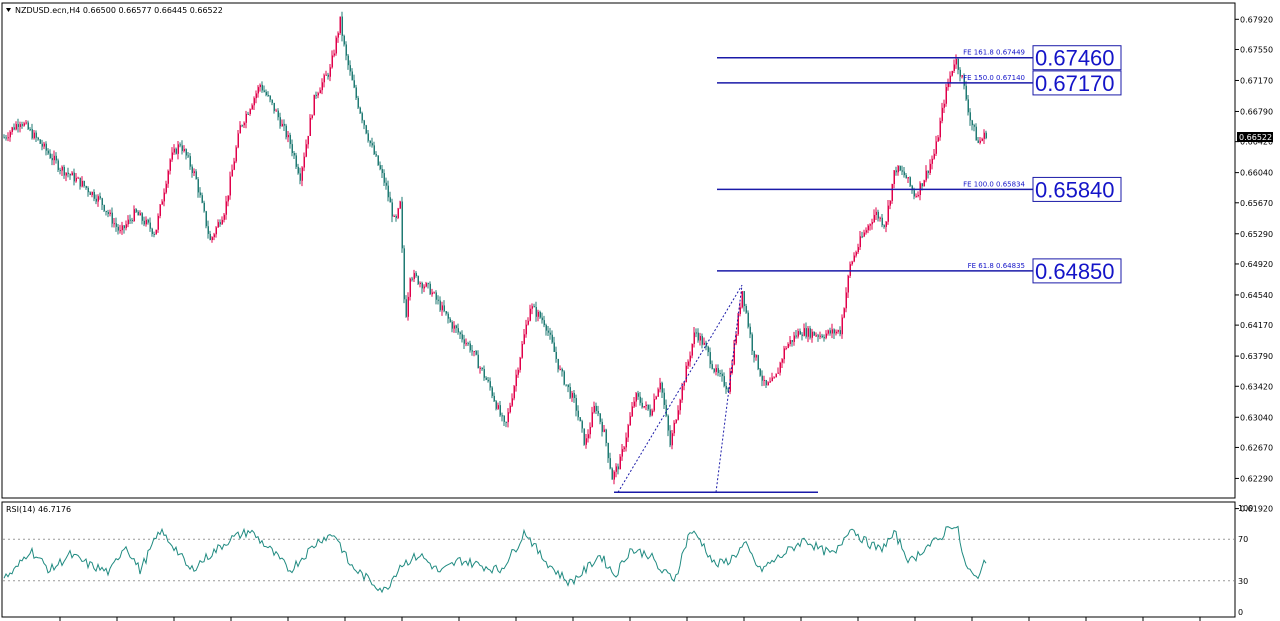 The width and height of the screenshot is (1280, 621). I want to click on price-box-label: 0.67460, so click(1075, 58).